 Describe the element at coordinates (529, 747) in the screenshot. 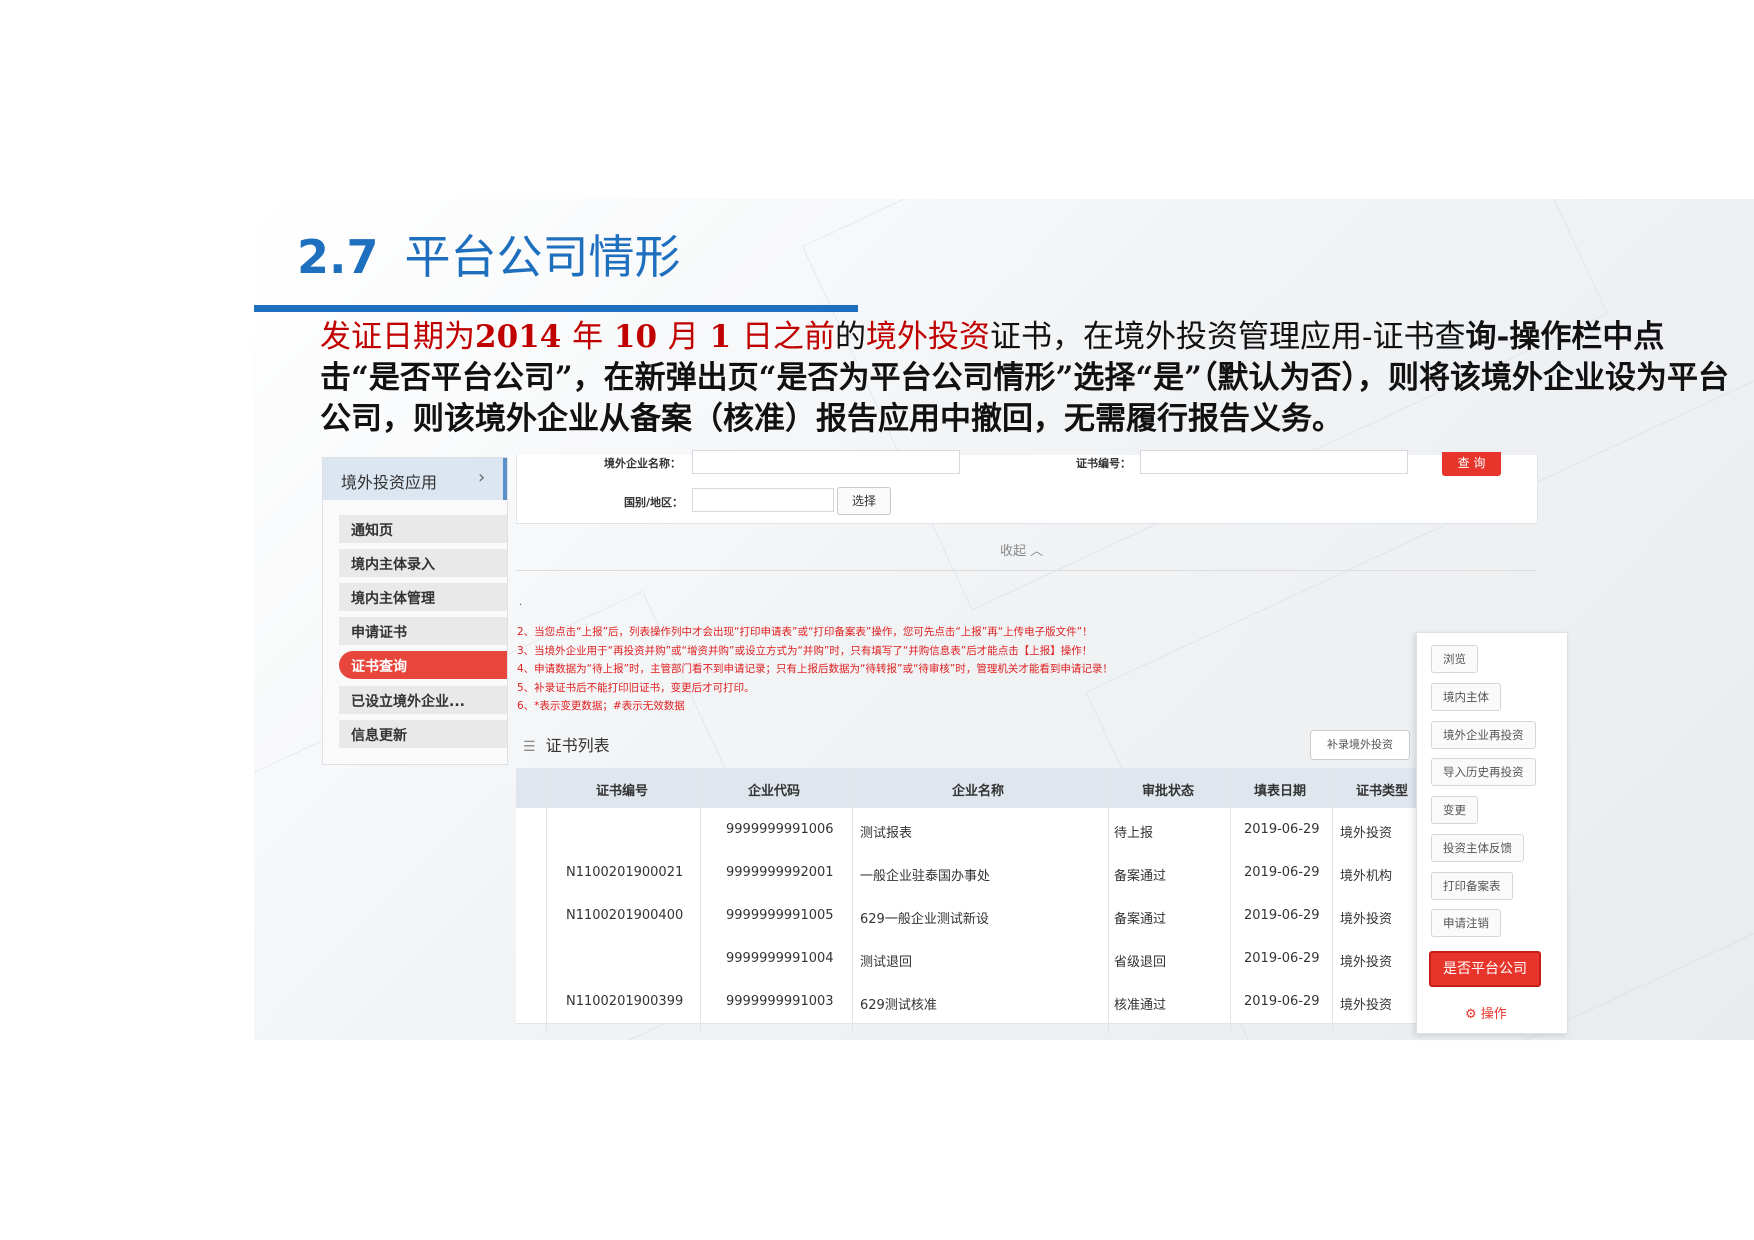

I see `list-icon: ☰` at that location.